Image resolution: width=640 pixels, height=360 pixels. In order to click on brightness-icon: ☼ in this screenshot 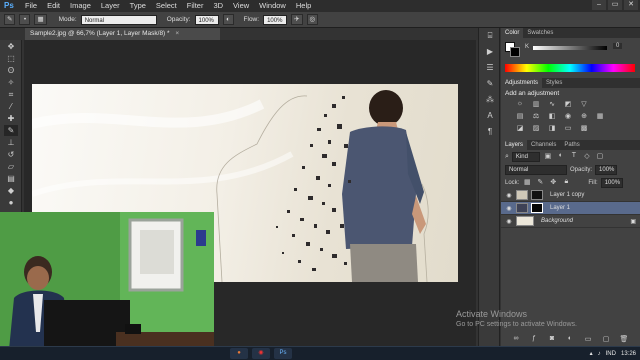, I will do `click(520, 104)`.